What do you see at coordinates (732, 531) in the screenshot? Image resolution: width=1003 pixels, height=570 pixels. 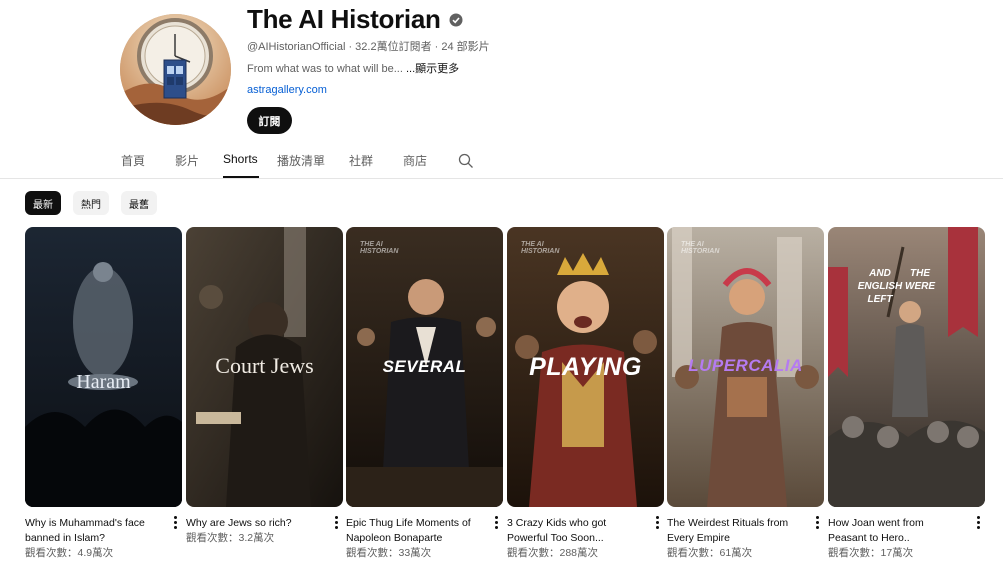 I see `short-title: The Weirdest Rituals from Every Empire` at bounding box center [732, 531].